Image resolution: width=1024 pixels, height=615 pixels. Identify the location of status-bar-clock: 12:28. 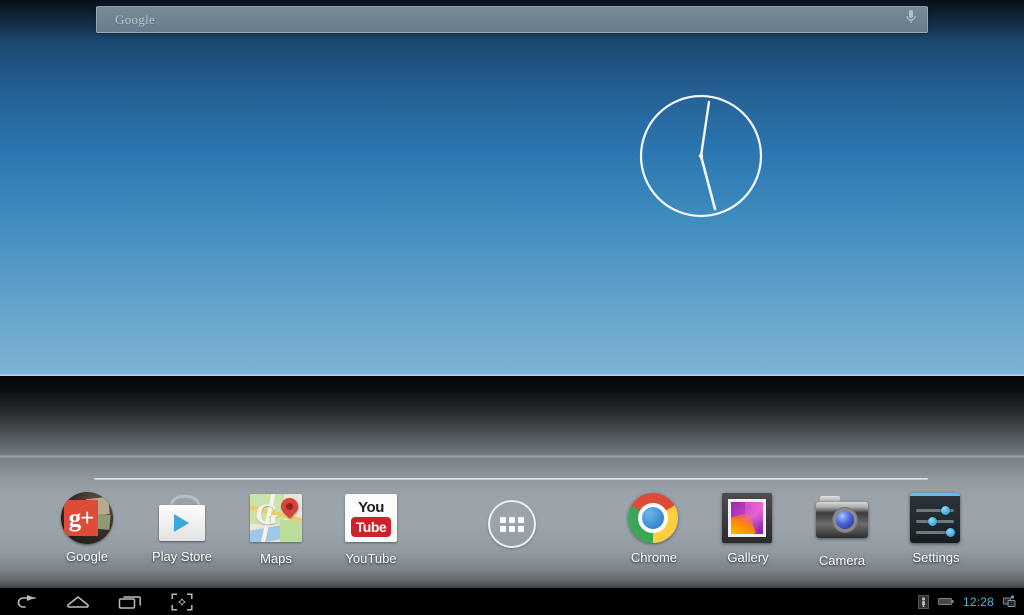
(978, 602).